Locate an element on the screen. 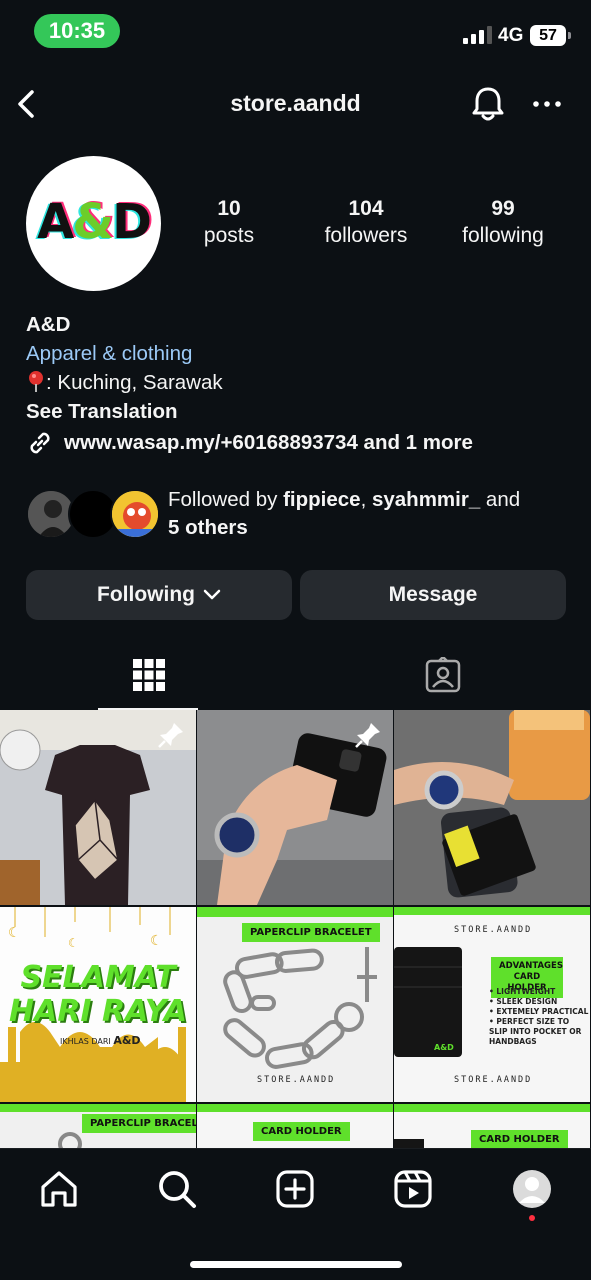 This screenshot has width=591, height=1280. post-paperclip-2: PAPERCLIP BRACELET is located at coordinates (98, 1127).